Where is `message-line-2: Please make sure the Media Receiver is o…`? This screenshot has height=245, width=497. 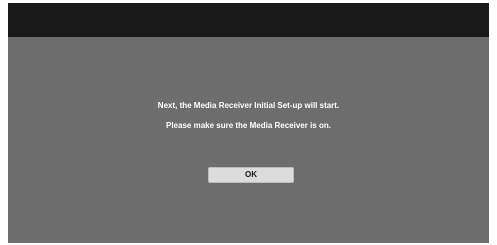 message-line-2: Please make sure the Media Receiver is o… is located at coordinates (248, 125).